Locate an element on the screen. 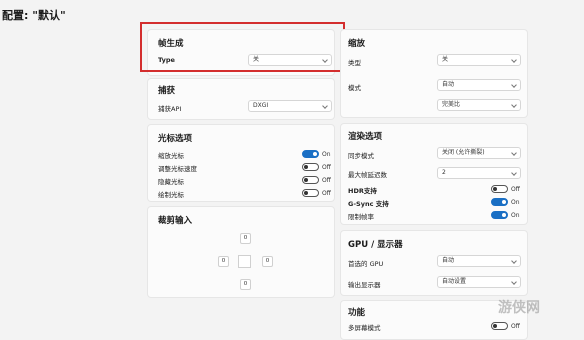 This screenshot has width=584, height=340. crop-top-input: 0 is located at coordinates (245, 238).